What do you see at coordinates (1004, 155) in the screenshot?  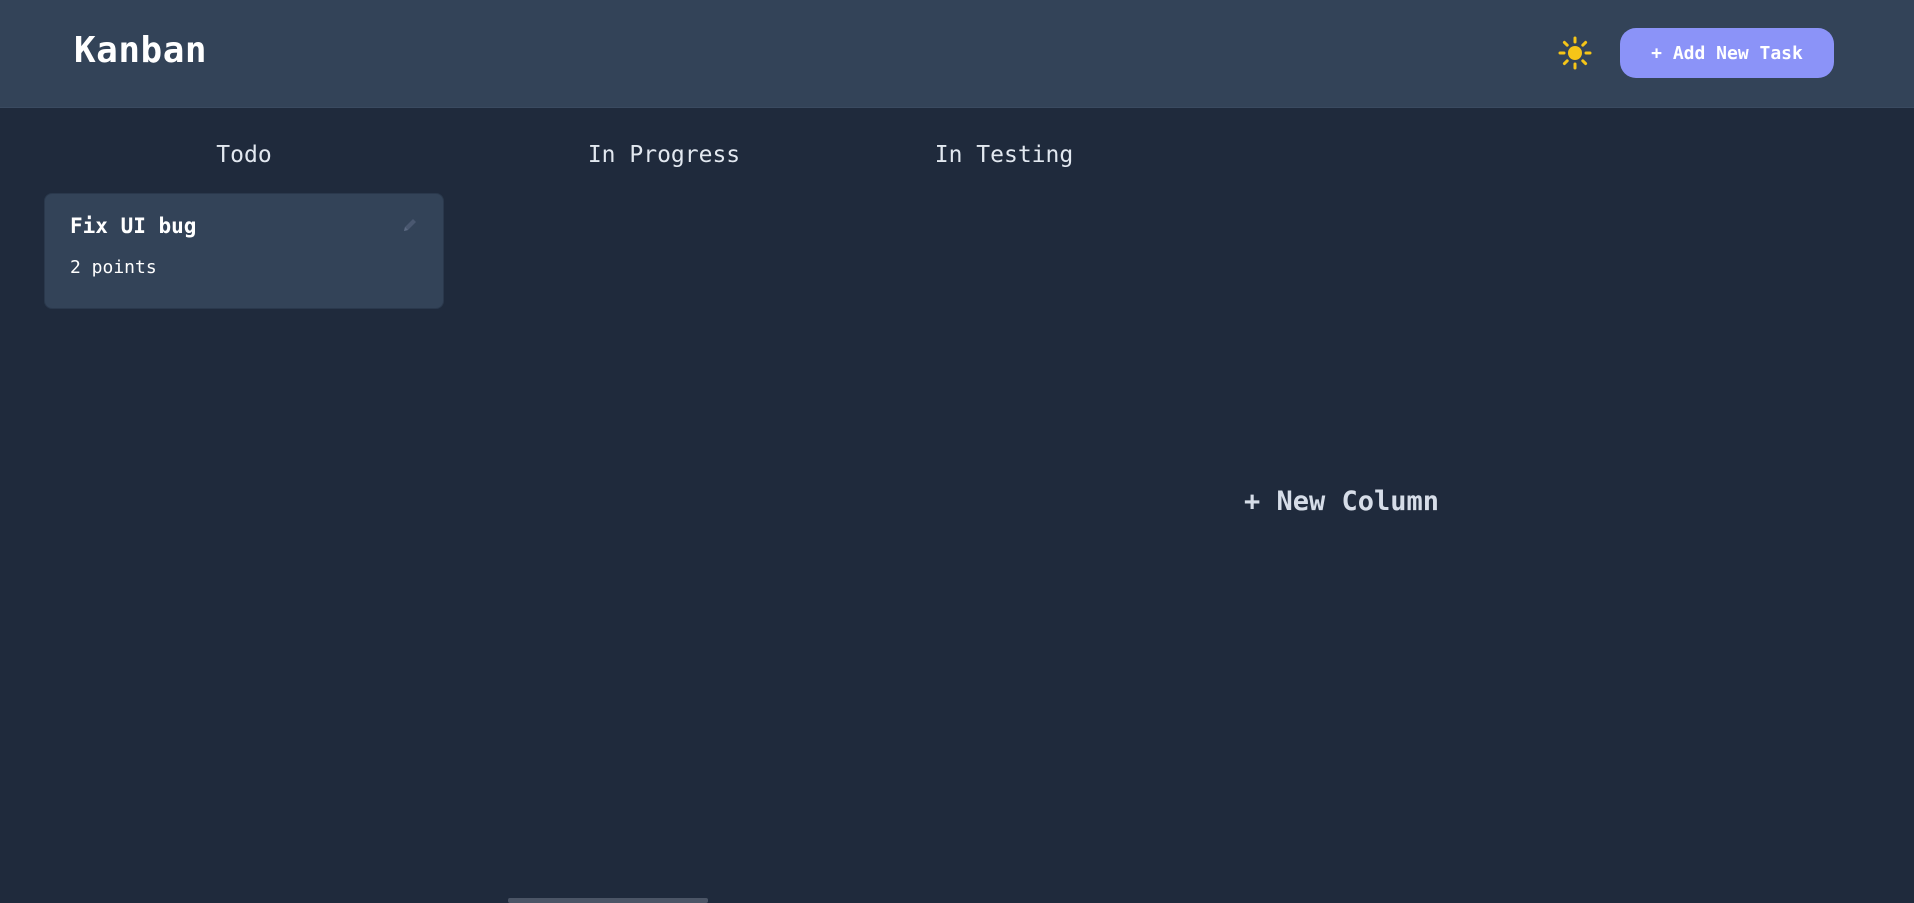 I see `column-title-in-testing: In Testing` at bounding box center [1004, 155].